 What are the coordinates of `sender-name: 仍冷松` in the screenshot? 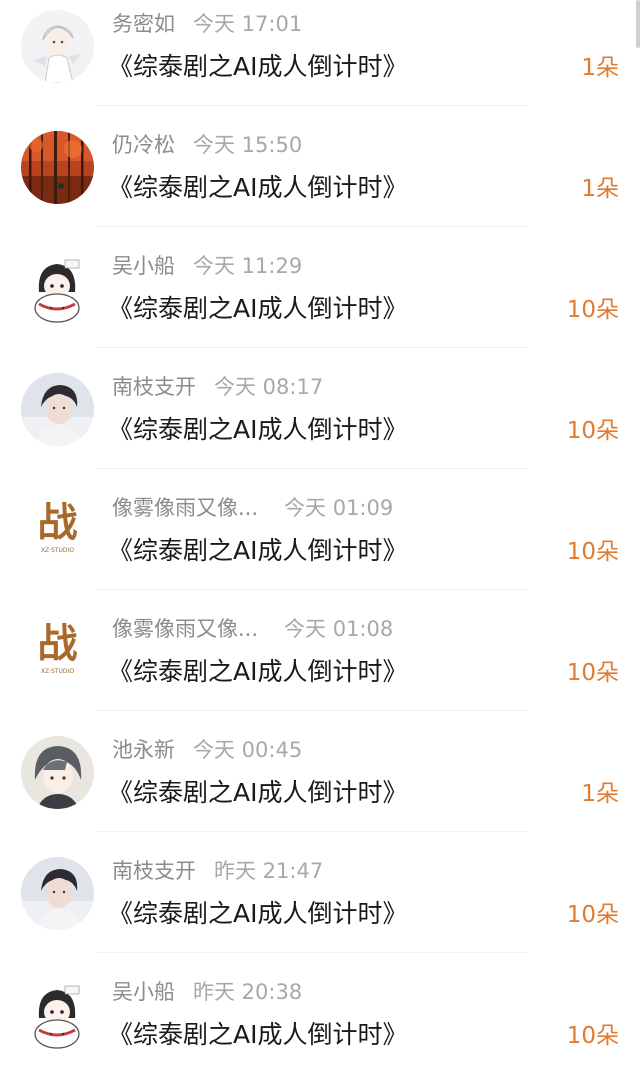 It's located at (143, 145).